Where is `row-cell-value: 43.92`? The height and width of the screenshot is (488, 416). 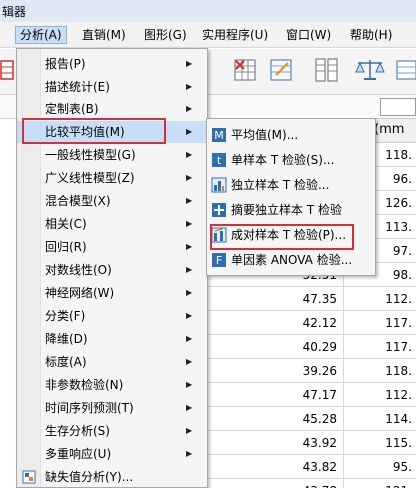 row-cell-value: 43.92 is located at coordinates (276, 443).